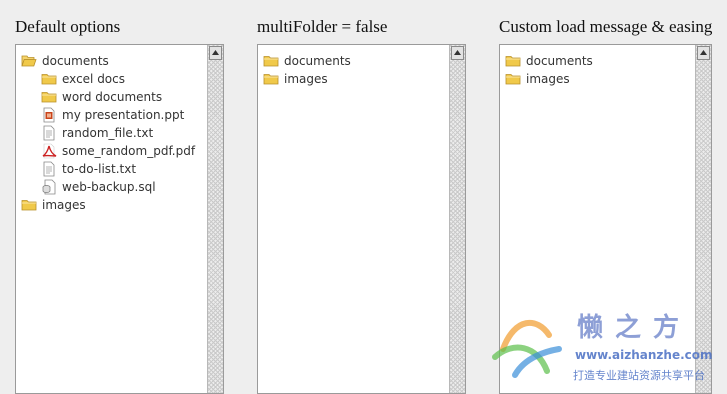 Image resolution: width=727 pixels, height=394 pixels. I want to click on watermark-brand: 懒之方, so click(634, 328).